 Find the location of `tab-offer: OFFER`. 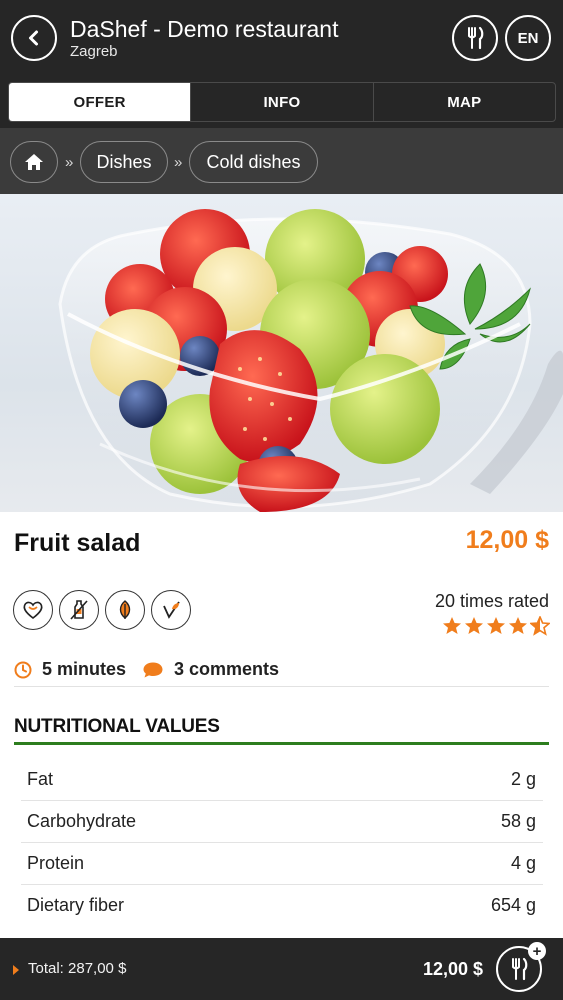

tab-offer: OFFER is located at coordinates (100, 102).